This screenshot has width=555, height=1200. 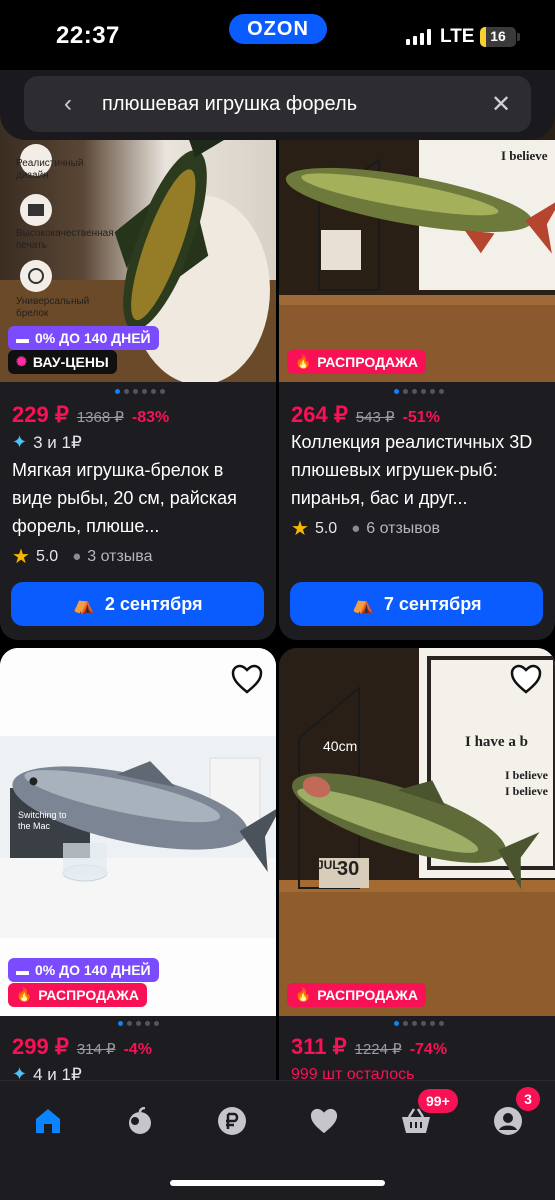 What do you see at coordinates (21, 361) in the screenshot?
I see `sparkle-icon: ✺` at bounding box center [21, 361].